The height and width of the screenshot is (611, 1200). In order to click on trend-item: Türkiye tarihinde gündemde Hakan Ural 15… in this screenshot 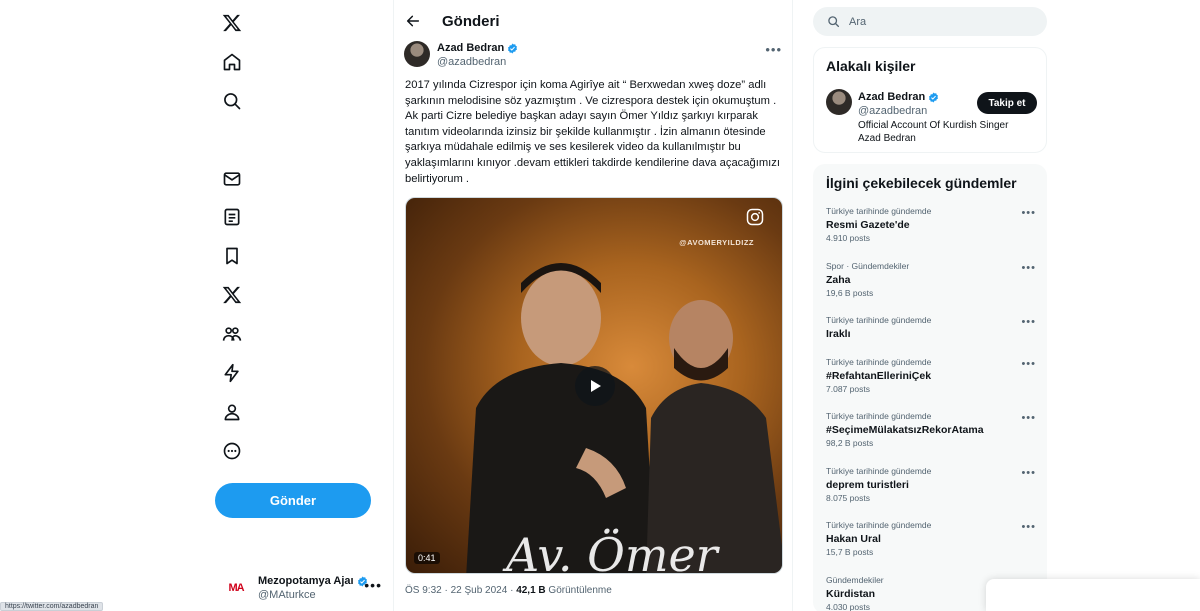, I will do `click(931, 539)`.